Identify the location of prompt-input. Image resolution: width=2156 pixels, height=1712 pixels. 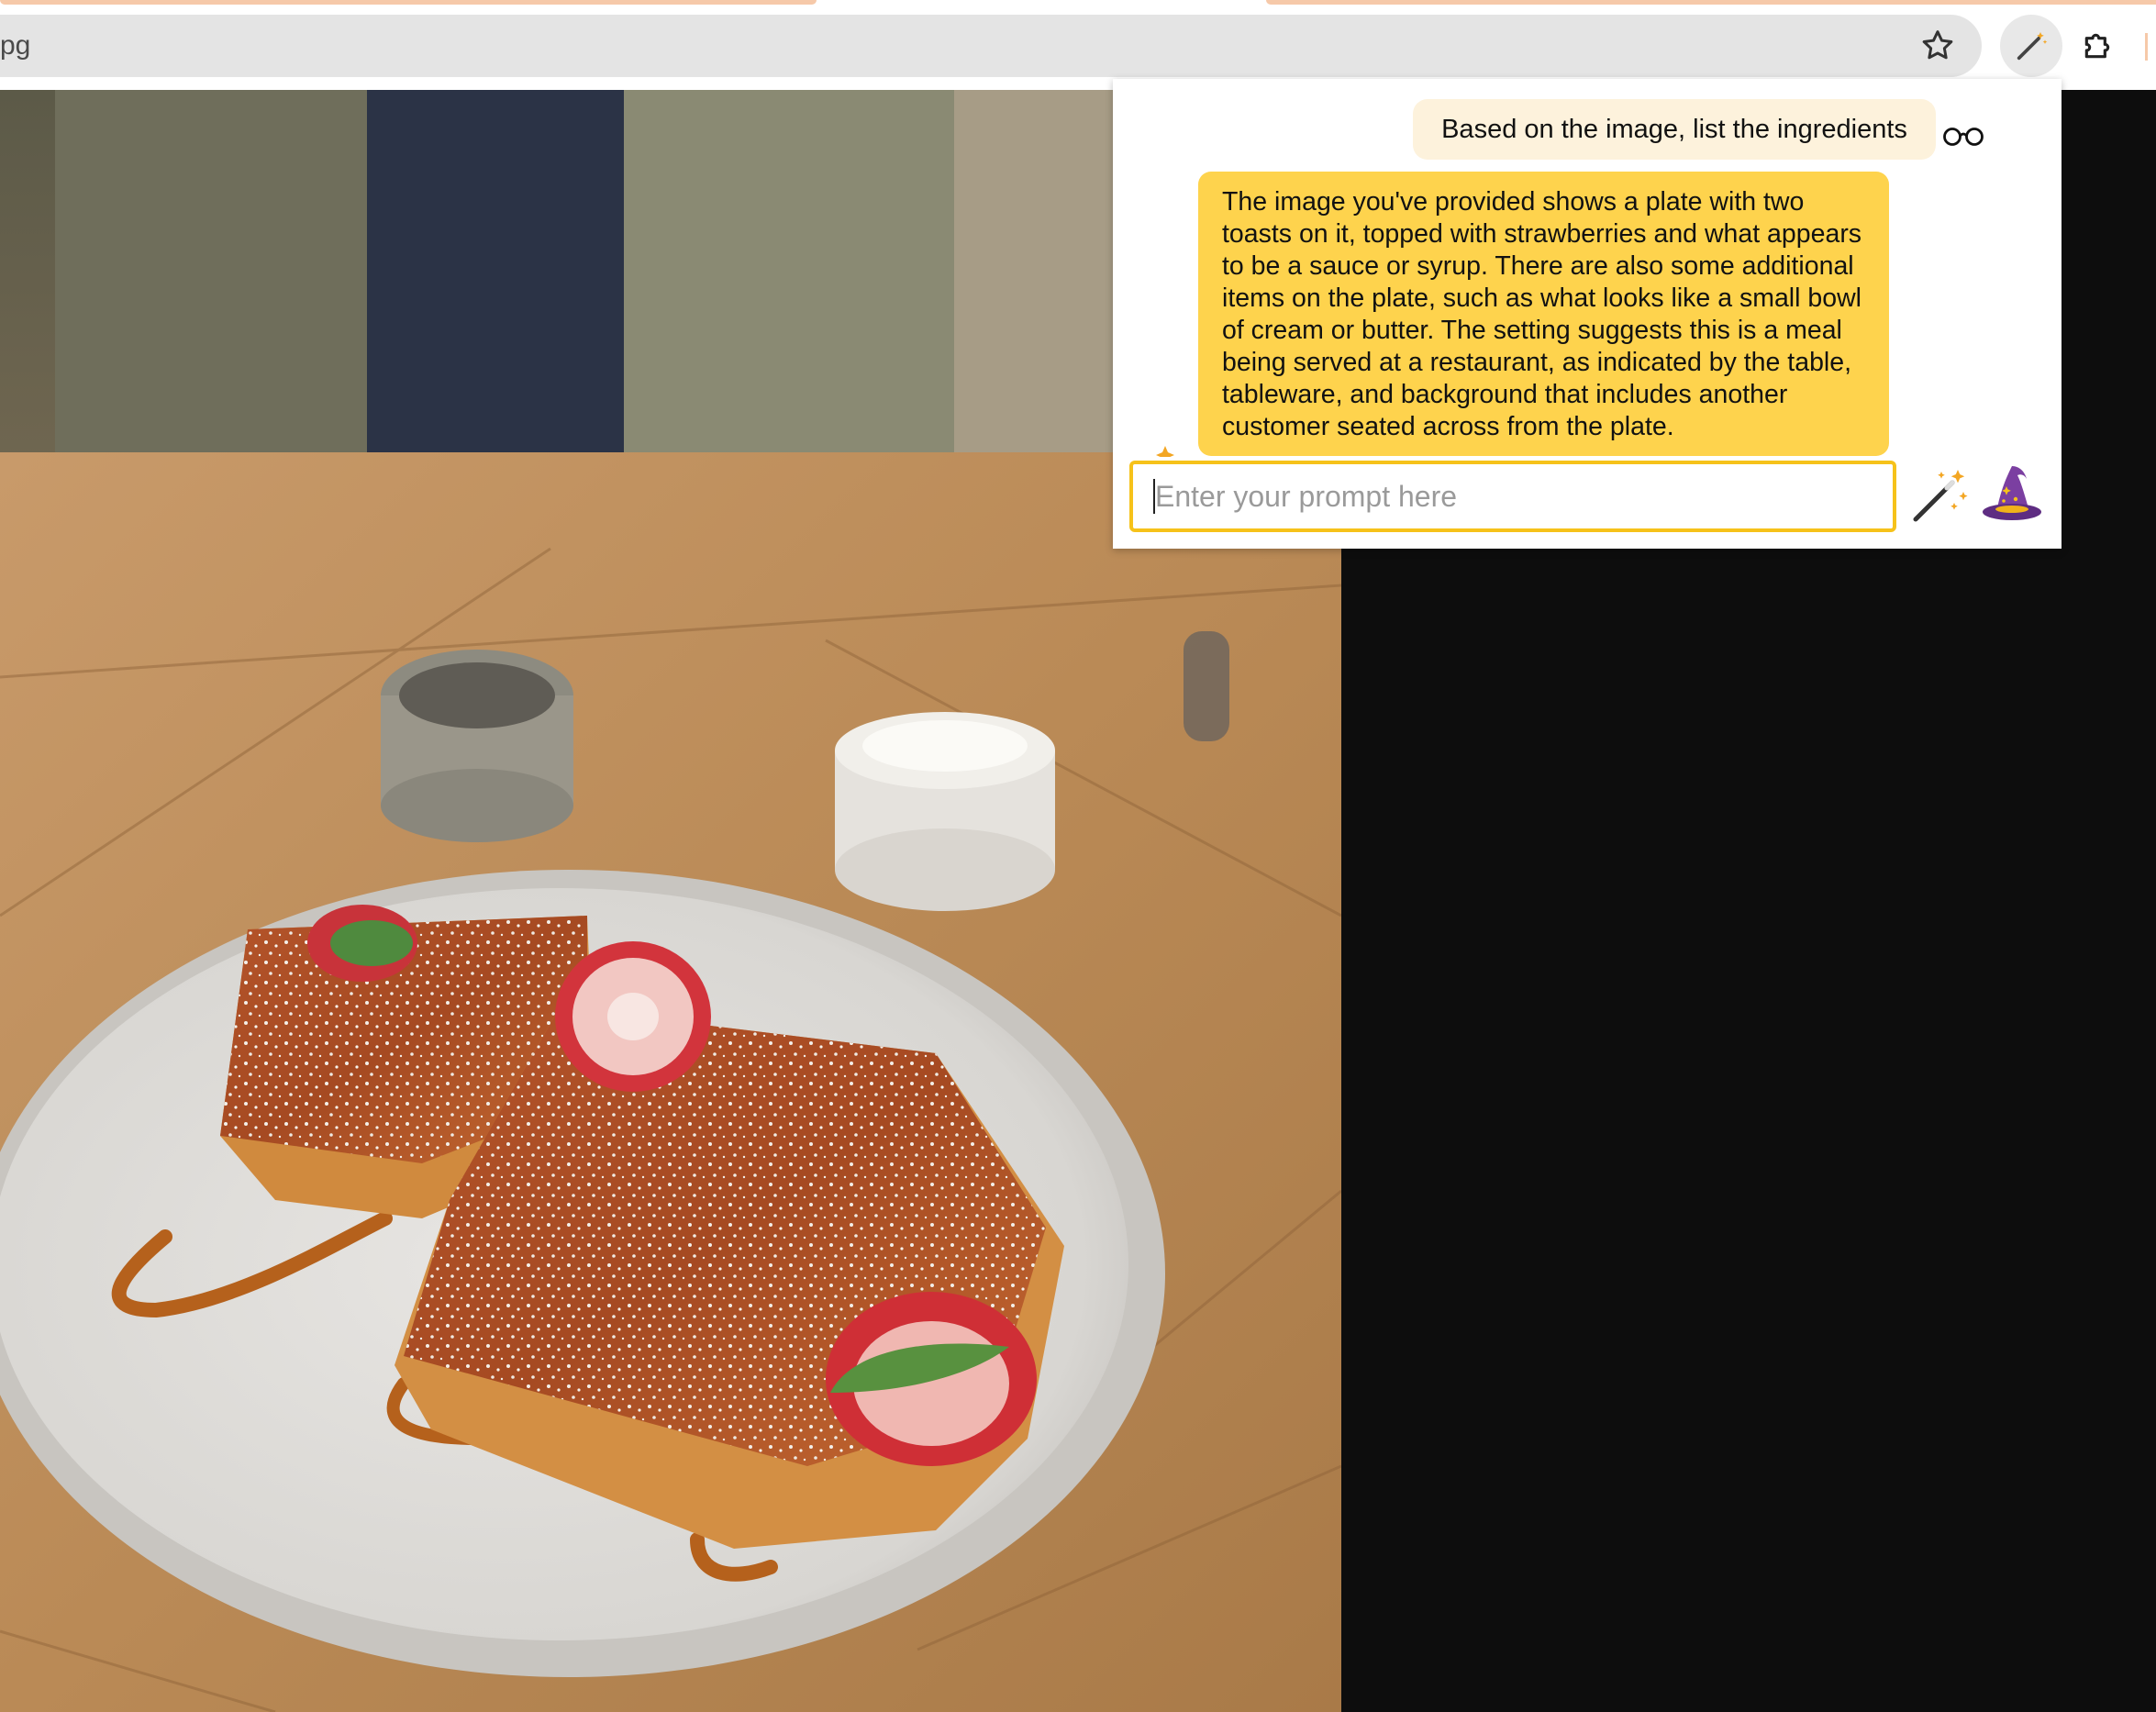
(1513, 496).